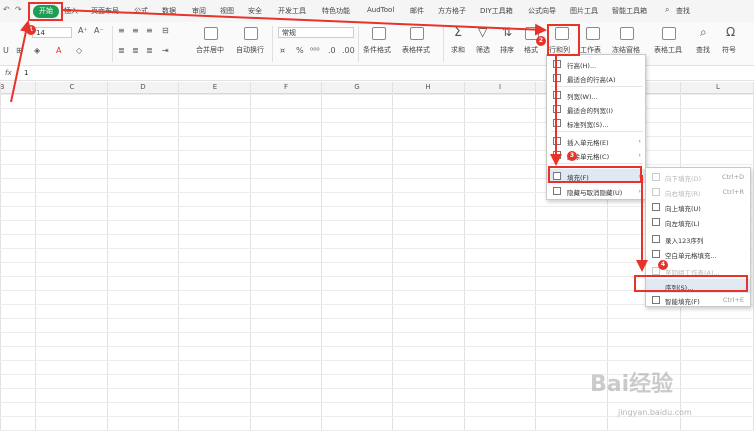  I want to click on align-right-icon: ≣, so click(149, 50).